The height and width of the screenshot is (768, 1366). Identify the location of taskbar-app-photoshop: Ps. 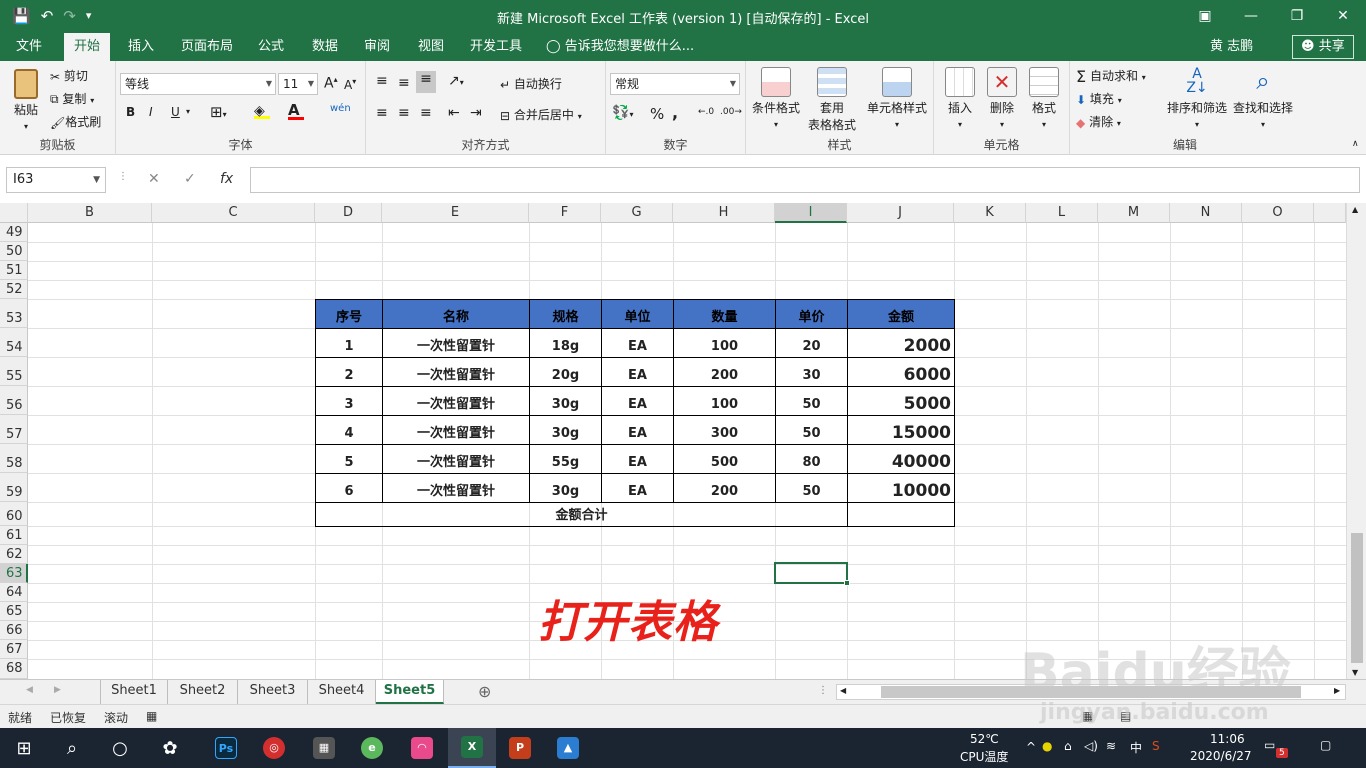
(226, 748).